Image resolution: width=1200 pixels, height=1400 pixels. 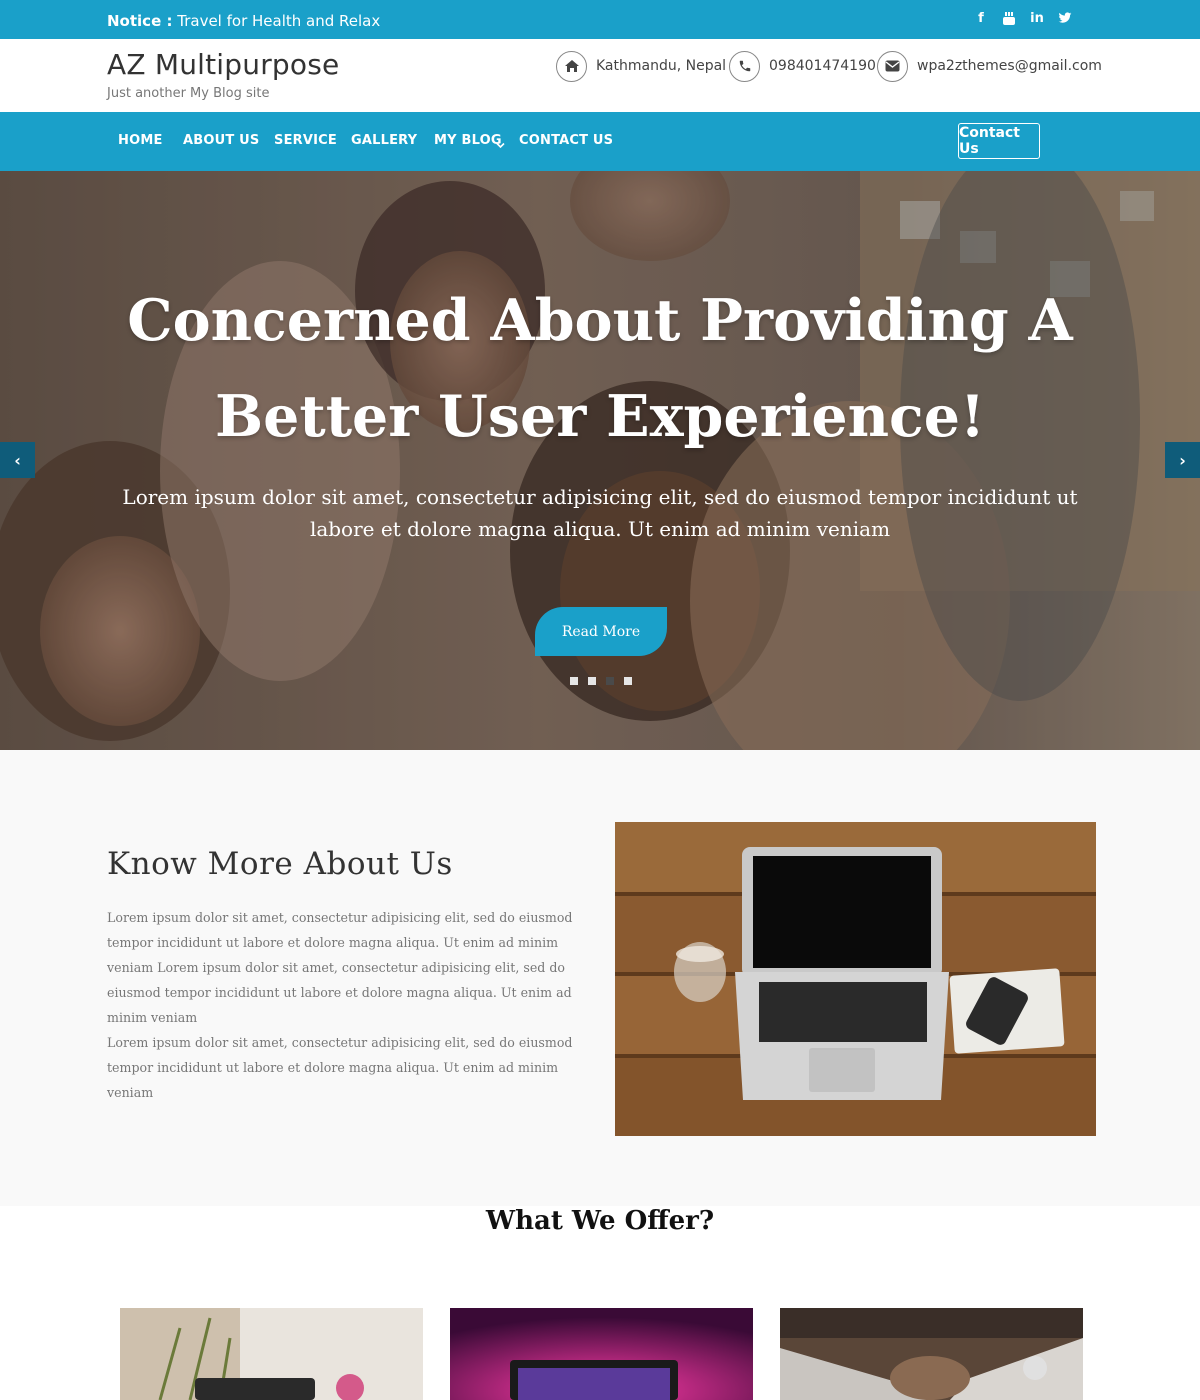 What do you see at coordinates (822, 66) in the screenshot?
I see `phone-text: 098401474190` at bounding box center [822, 66].